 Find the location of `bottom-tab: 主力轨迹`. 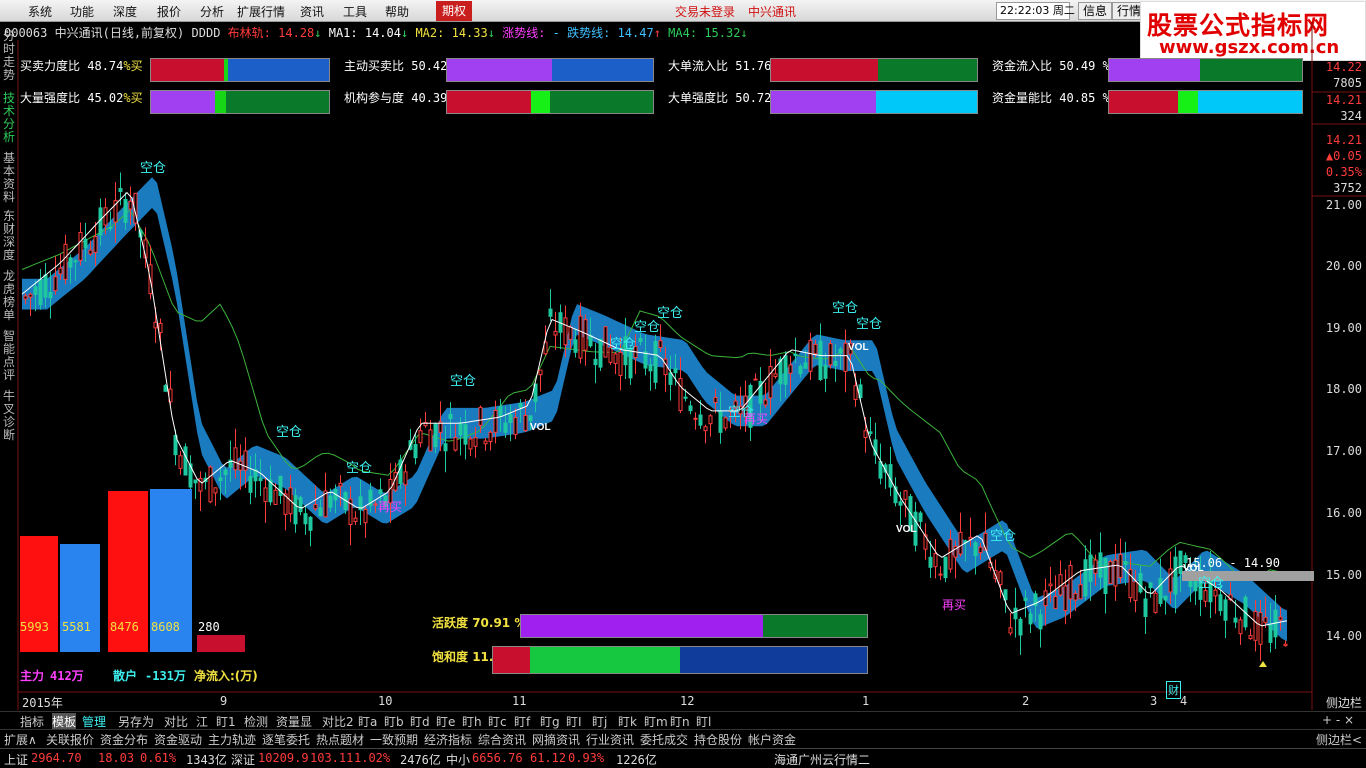

bottom-tab: 主力轨迹 is located at coordinates (232, 739).